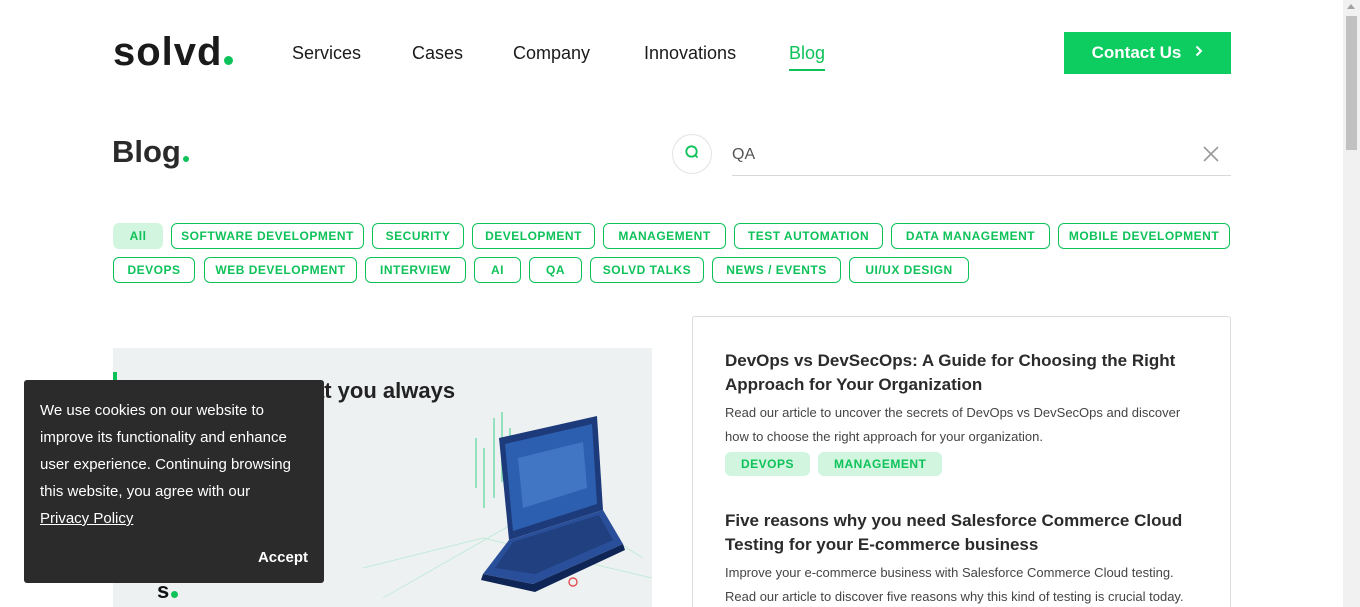  Describe the element at coordinates (1351, 303) in the screenshot. I see `page-scrollbar` at that location.